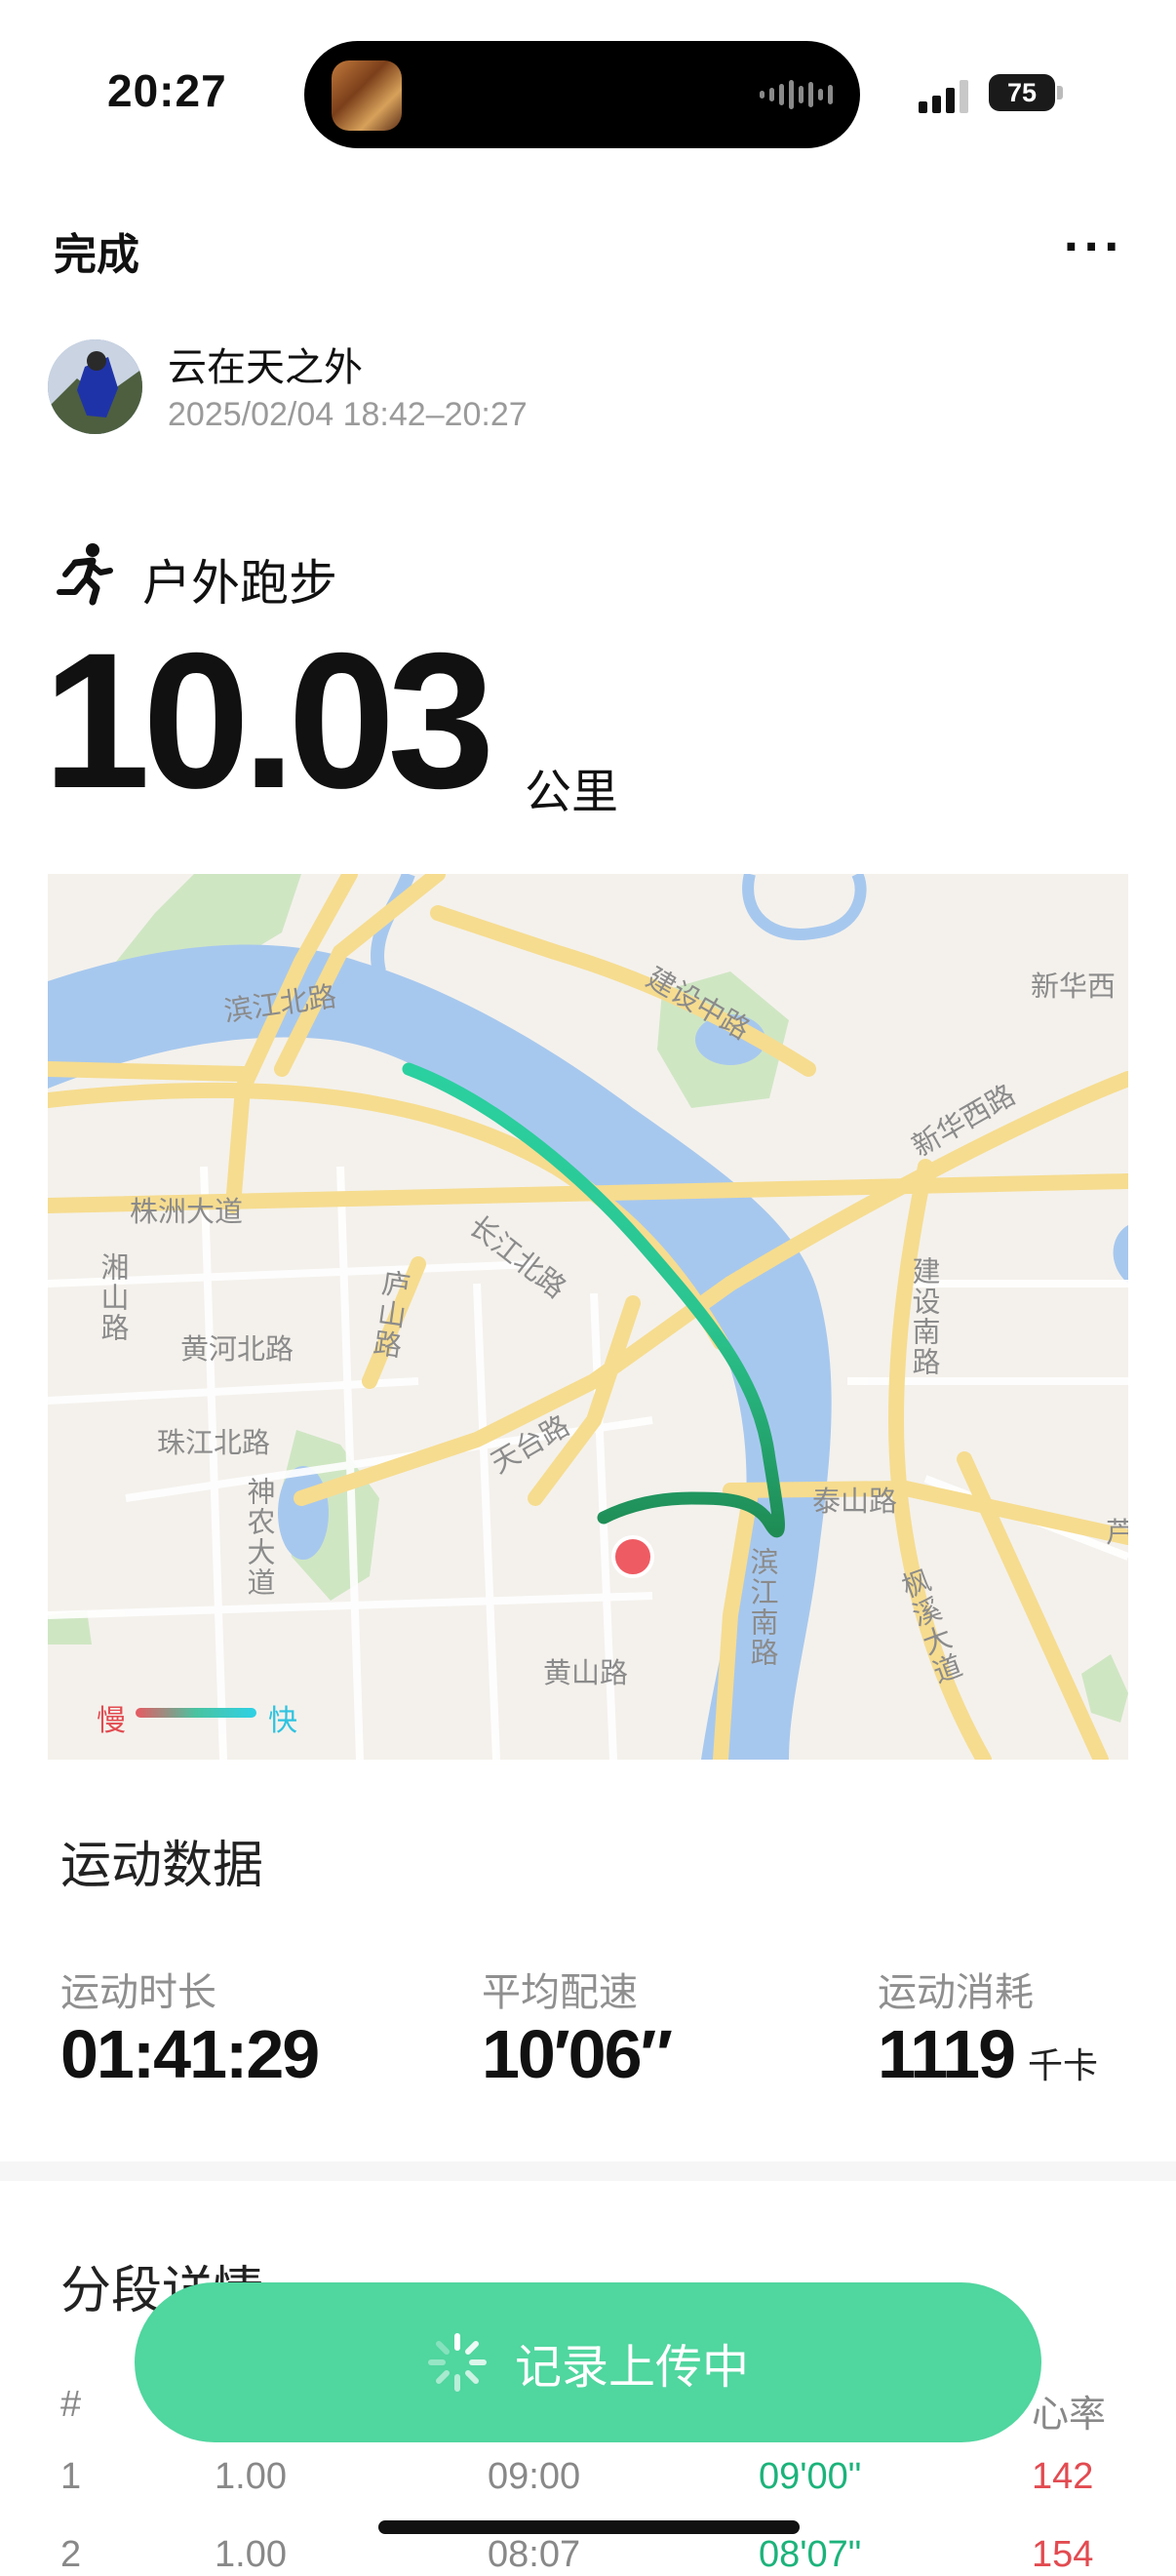 This screenshot has height=2576, width=1176. I want to click on pace-value: 10′06″, so click(577, 2054).